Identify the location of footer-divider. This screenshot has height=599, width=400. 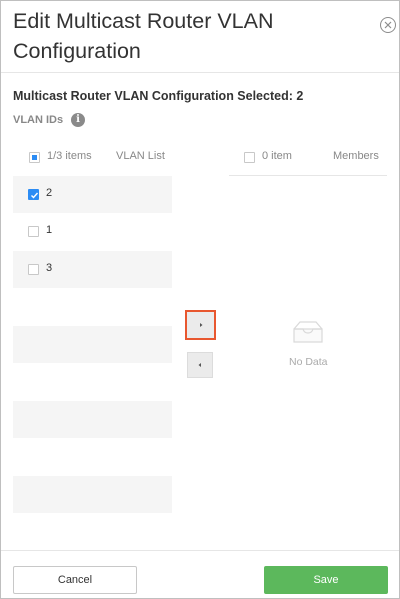
(200, 550).